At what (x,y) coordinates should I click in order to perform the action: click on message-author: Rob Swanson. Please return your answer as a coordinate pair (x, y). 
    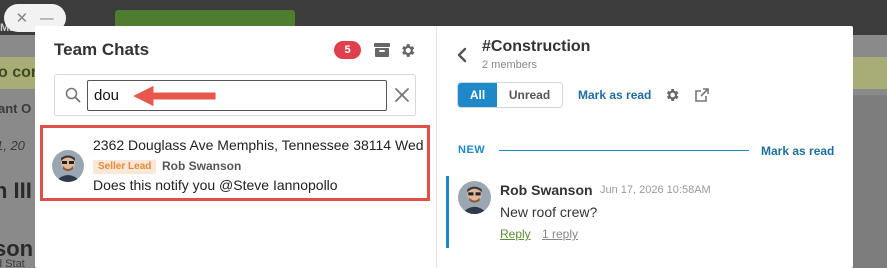
    Looking at the image, I should click on (546, 190).